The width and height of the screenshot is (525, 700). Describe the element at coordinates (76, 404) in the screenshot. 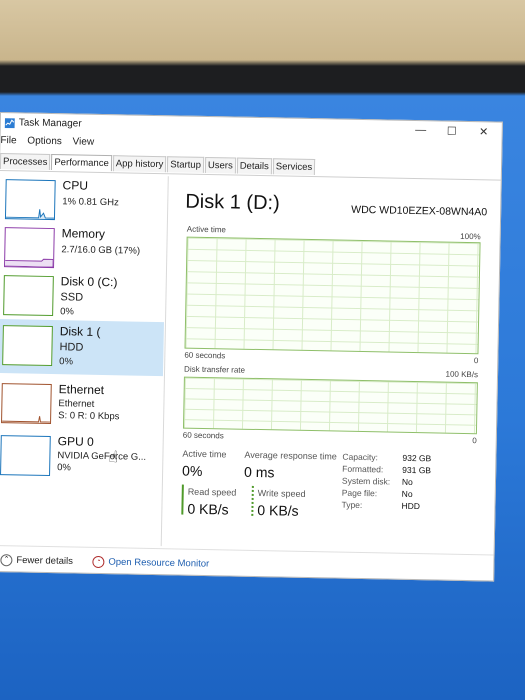

I see `sidebar-item-adapter: Ethernet` at that location.